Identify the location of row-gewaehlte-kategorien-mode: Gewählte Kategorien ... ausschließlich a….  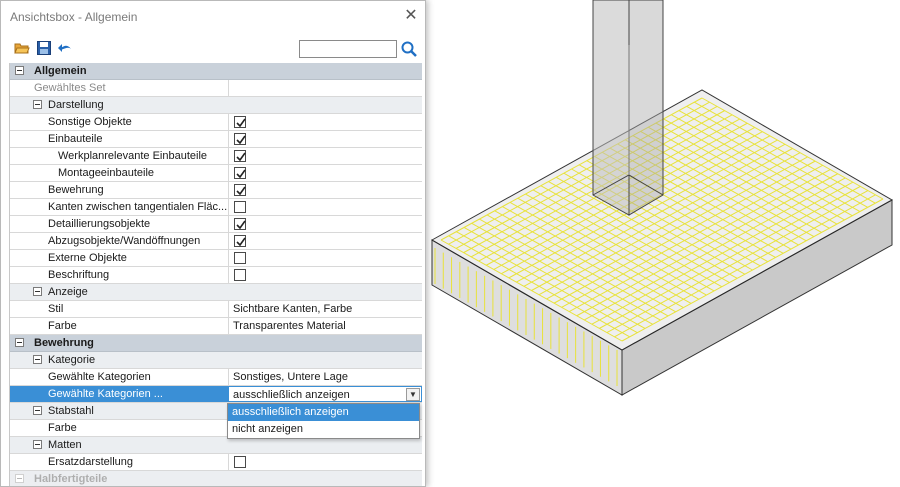
(216, 394).